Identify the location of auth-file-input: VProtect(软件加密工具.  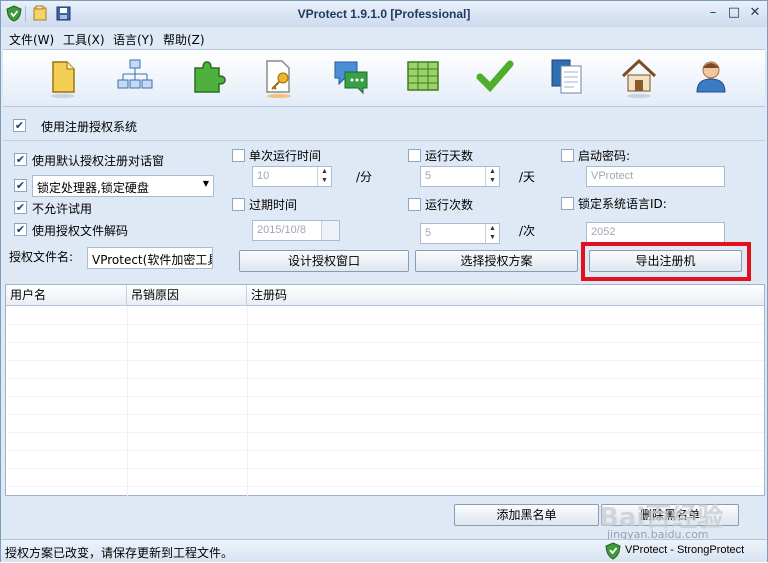
(150, 258).